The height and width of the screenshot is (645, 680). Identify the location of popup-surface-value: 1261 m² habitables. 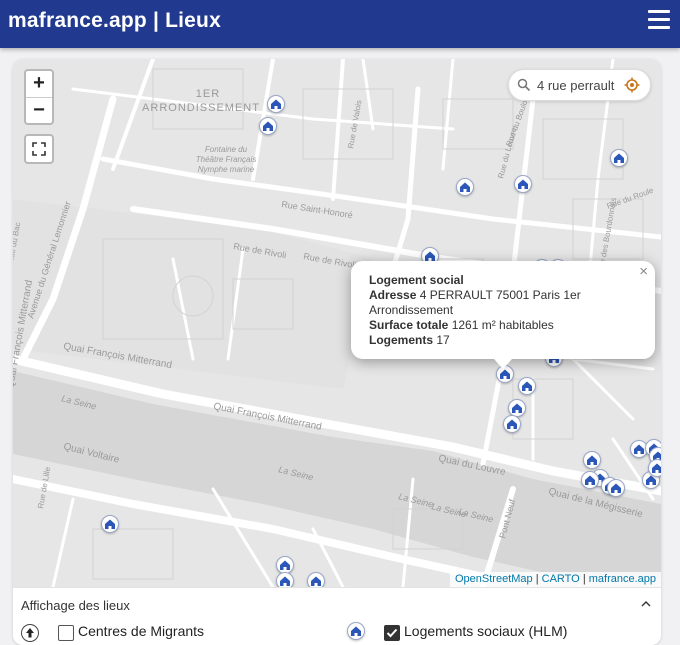
(502, 325).